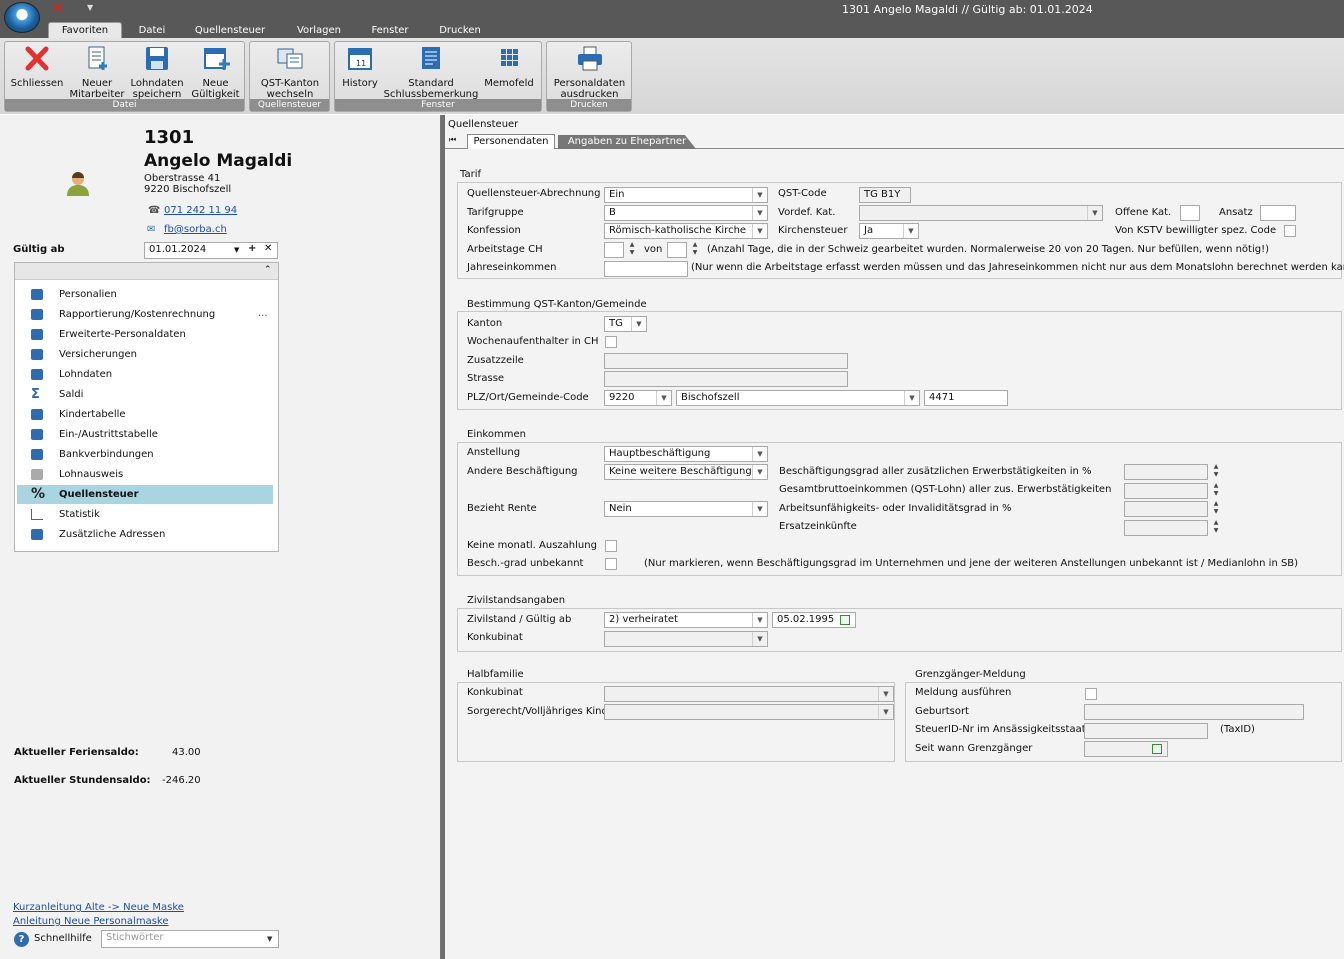 Image resolution: width=1344 pixels, height=959 pixels. Describe the element at coordinates (37, 66) in the screenshot. I see `close-button: Schliessen` at that location.